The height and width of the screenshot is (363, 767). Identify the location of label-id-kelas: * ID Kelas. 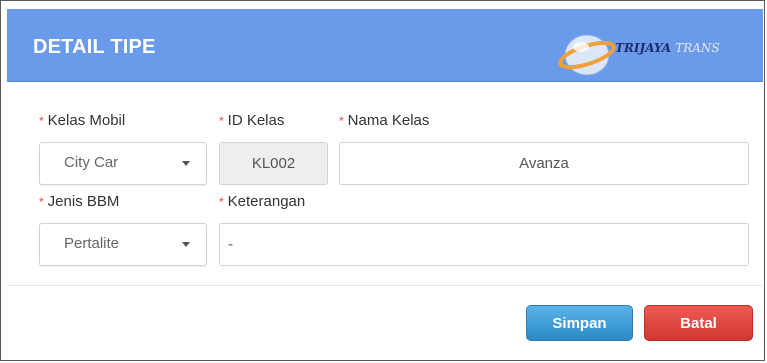
(251, 120).